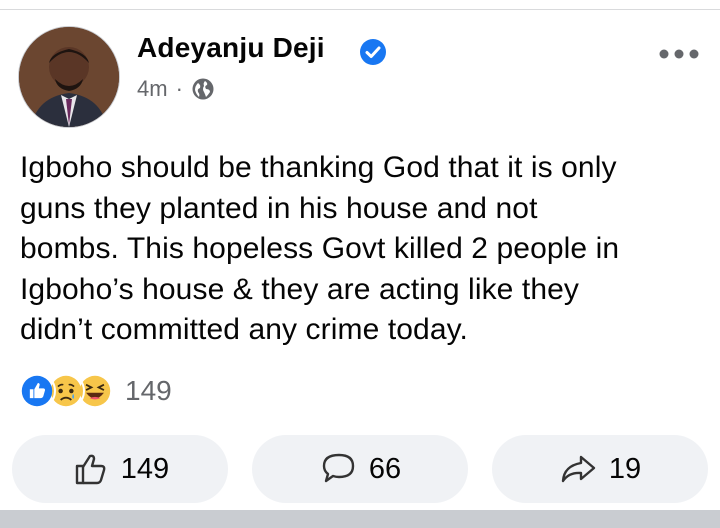 The image size is (720, 528). Describe the element at coordinates (625, 468) in the screenshot. I see `share-count: 19` at that location.